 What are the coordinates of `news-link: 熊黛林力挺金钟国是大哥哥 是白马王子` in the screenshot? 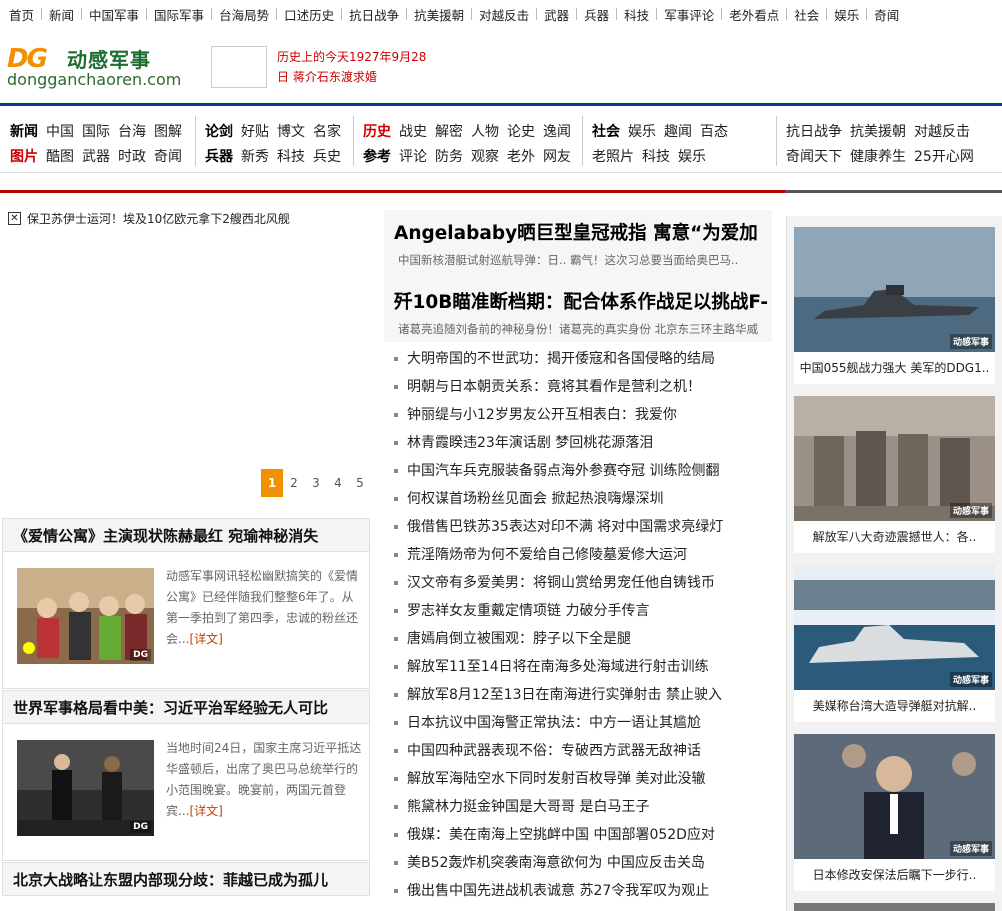 It's located at (528, 807).